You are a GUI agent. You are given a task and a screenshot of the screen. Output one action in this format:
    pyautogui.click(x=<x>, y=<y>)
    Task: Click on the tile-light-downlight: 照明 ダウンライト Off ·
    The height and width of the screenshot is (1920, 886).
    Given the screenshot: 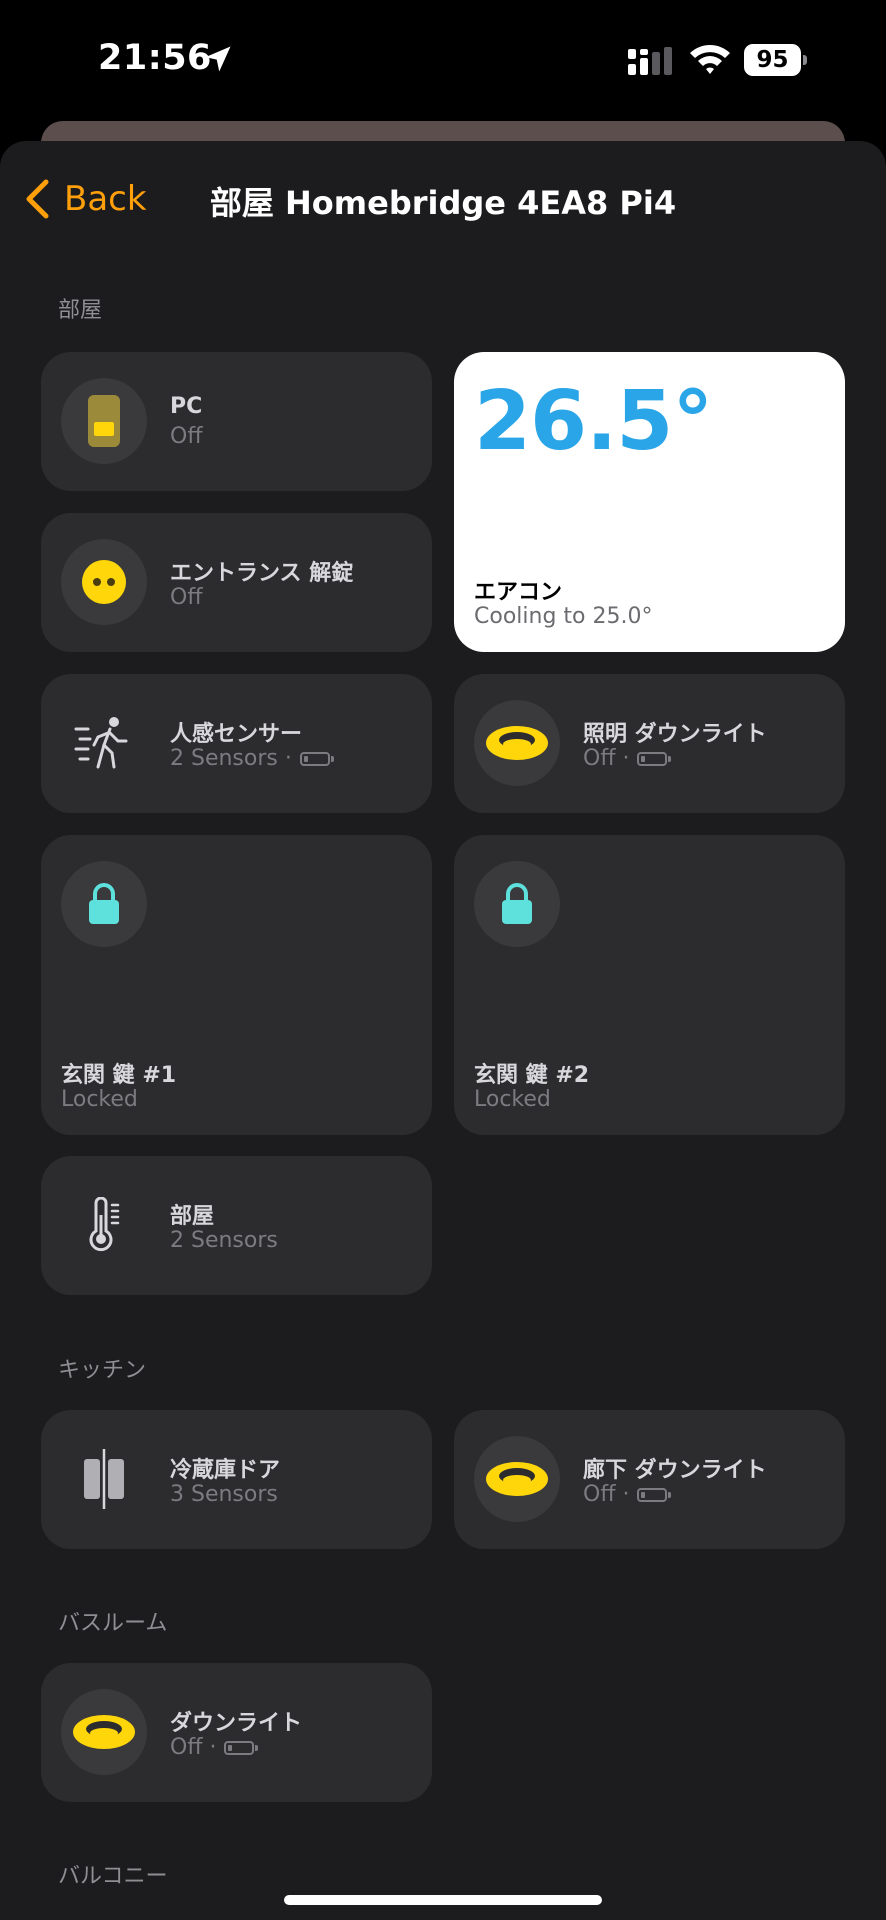 What is the action you would take?
    pyautogui.click(x=649, y=743)
    